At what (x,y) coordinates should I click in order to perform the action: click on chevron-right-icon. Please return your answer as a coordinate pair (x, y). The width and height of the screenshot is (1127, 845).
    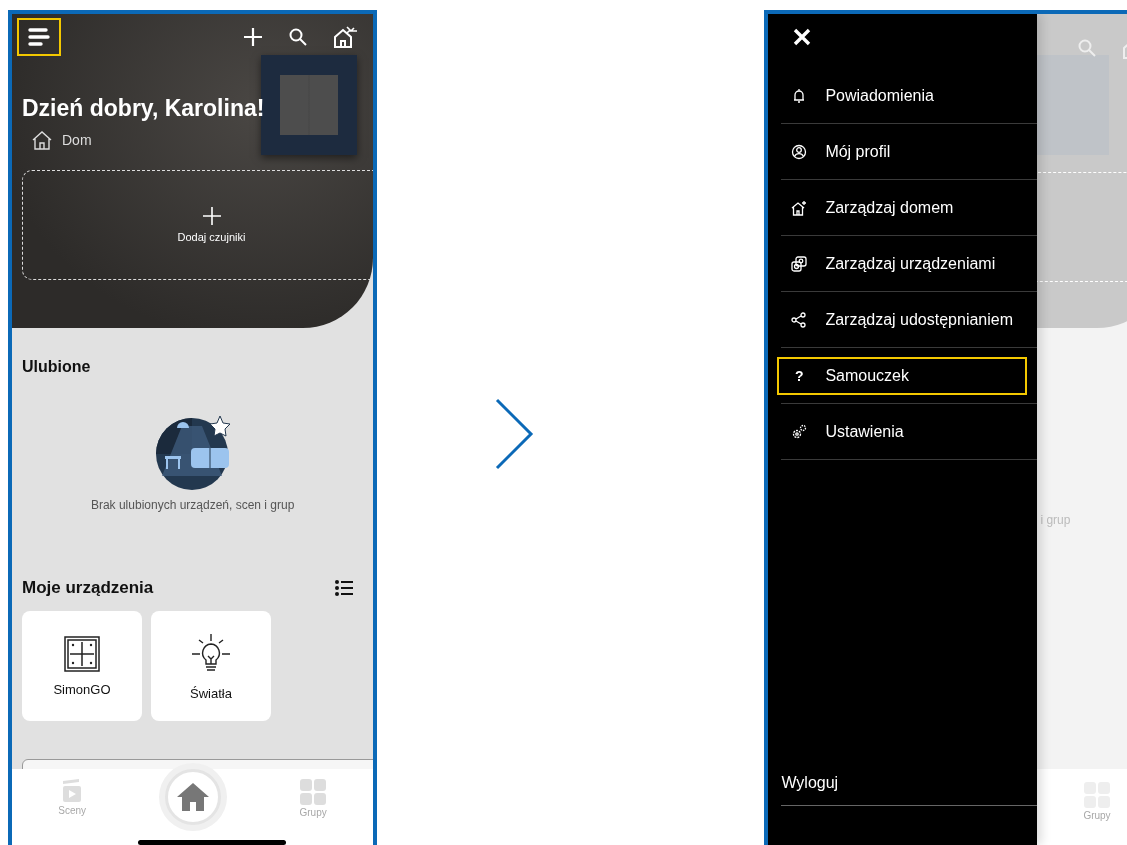
    Looking at the image, I should click on (514, 434).